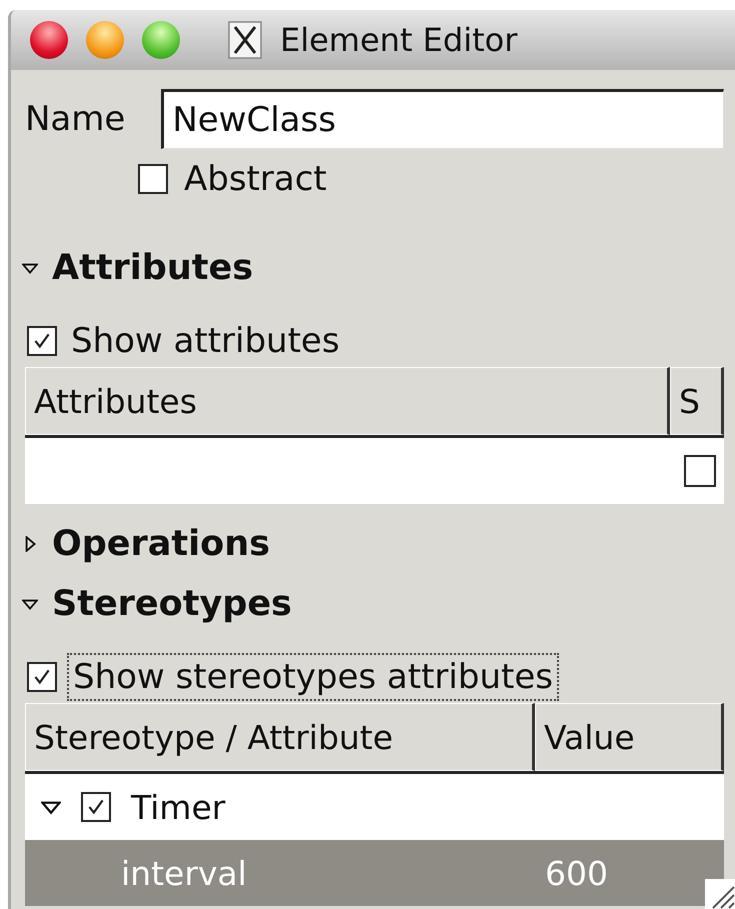 This screenshot has height=909, width=735. Describe the element at coordinates (75, 119) in the screenshot. I see `name-label: Name` at that location.